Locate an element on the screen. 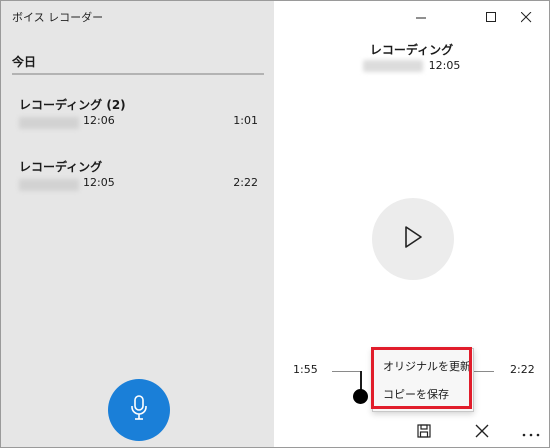 This screenshot has width=550, height=448. trim-button is located at coordinates (482, 432).